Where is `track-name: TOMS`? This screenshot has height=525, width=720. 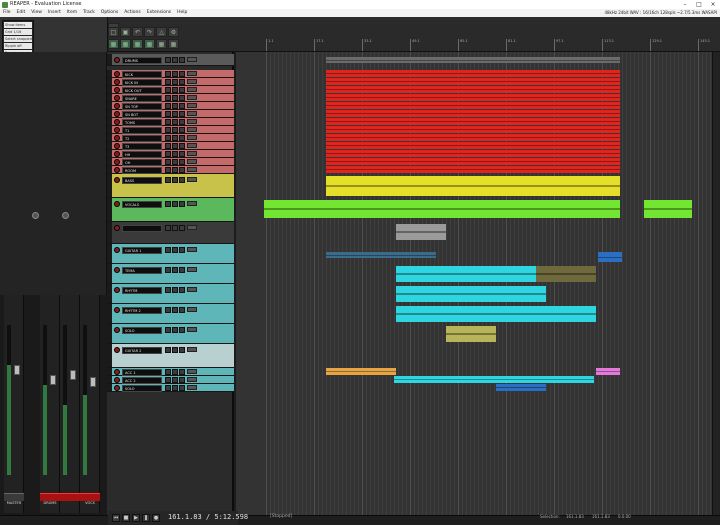 track-name: TOMS is located at coordinates (142, 122).